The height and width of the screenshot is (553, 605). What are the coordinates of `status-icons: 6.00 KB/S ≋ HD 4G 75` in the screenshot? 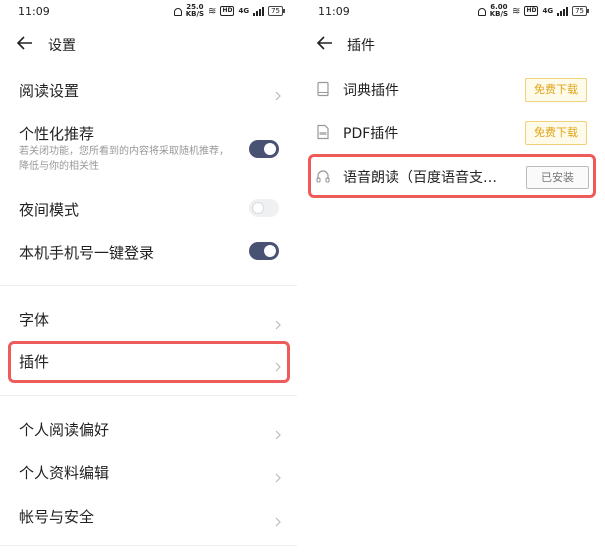 It's located at (533, 10).